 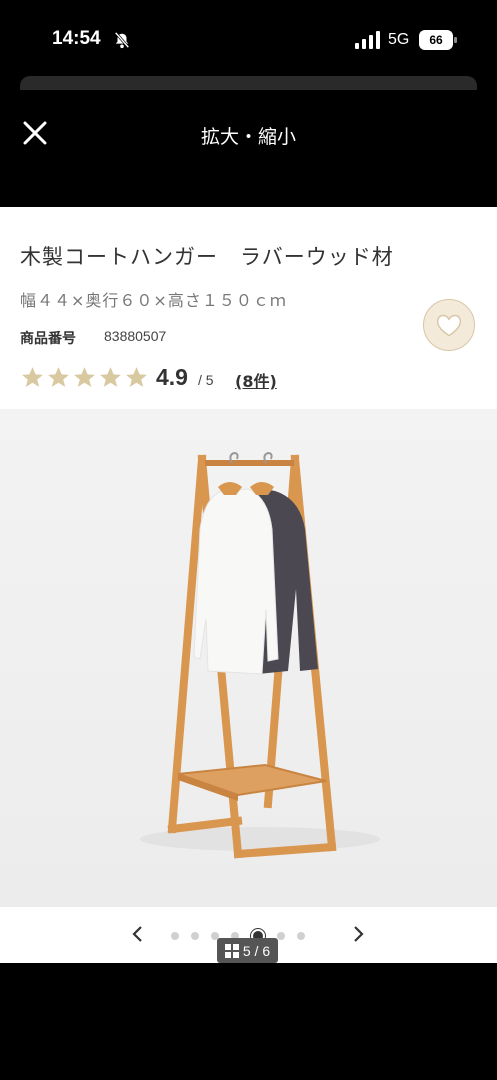 I want to click on grid-icon, so click(x=231, y=950).